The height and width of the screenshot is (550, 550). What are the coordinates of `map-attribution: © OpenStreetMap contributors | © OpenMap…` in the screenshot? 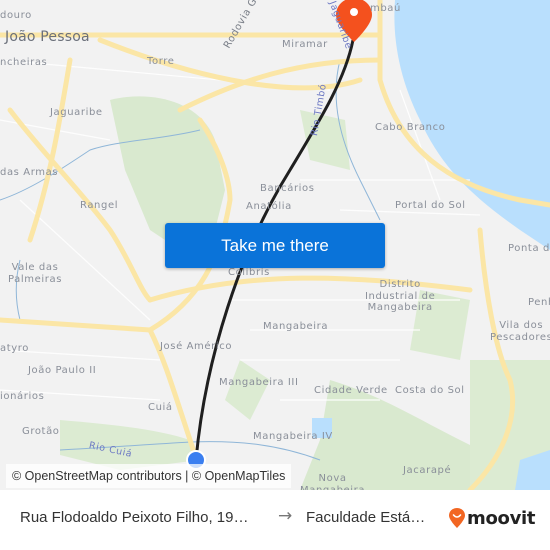 It's located at (149, 476).